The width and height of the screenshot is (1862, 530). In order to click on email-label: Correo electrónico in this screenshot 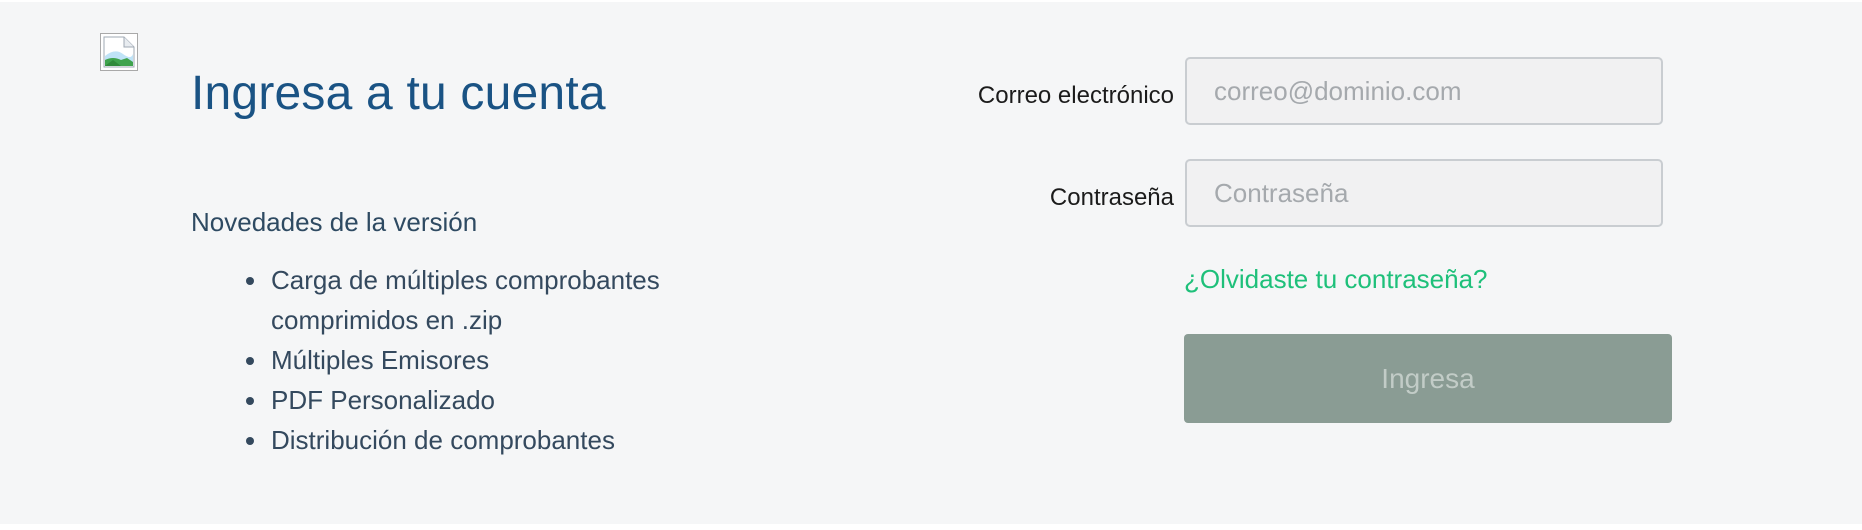, I will do `click(1075, 95)`.